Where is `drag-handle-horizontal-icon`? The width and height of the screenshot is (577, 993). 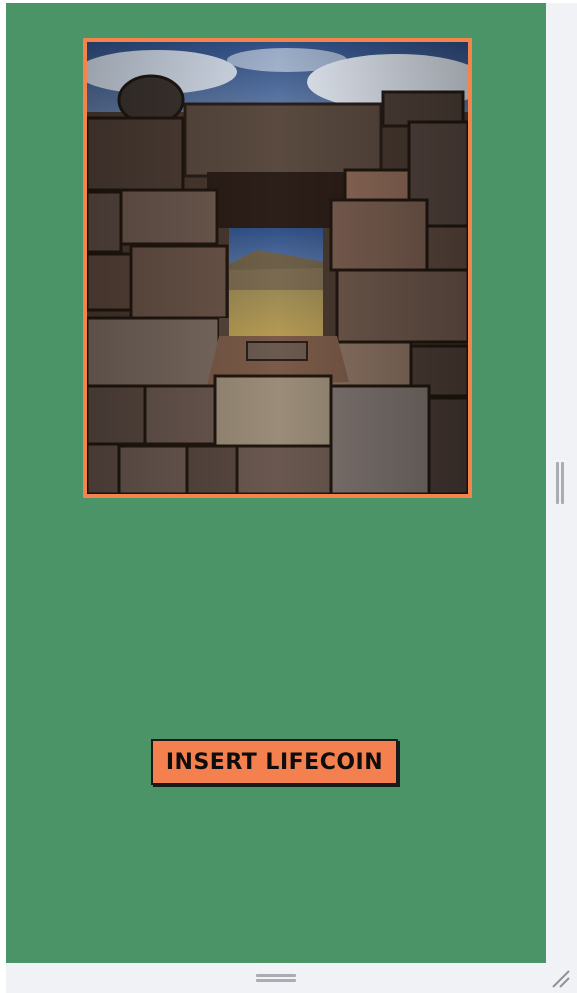
drag-handle-horizontal-icon is located at coordinates (276, 979).